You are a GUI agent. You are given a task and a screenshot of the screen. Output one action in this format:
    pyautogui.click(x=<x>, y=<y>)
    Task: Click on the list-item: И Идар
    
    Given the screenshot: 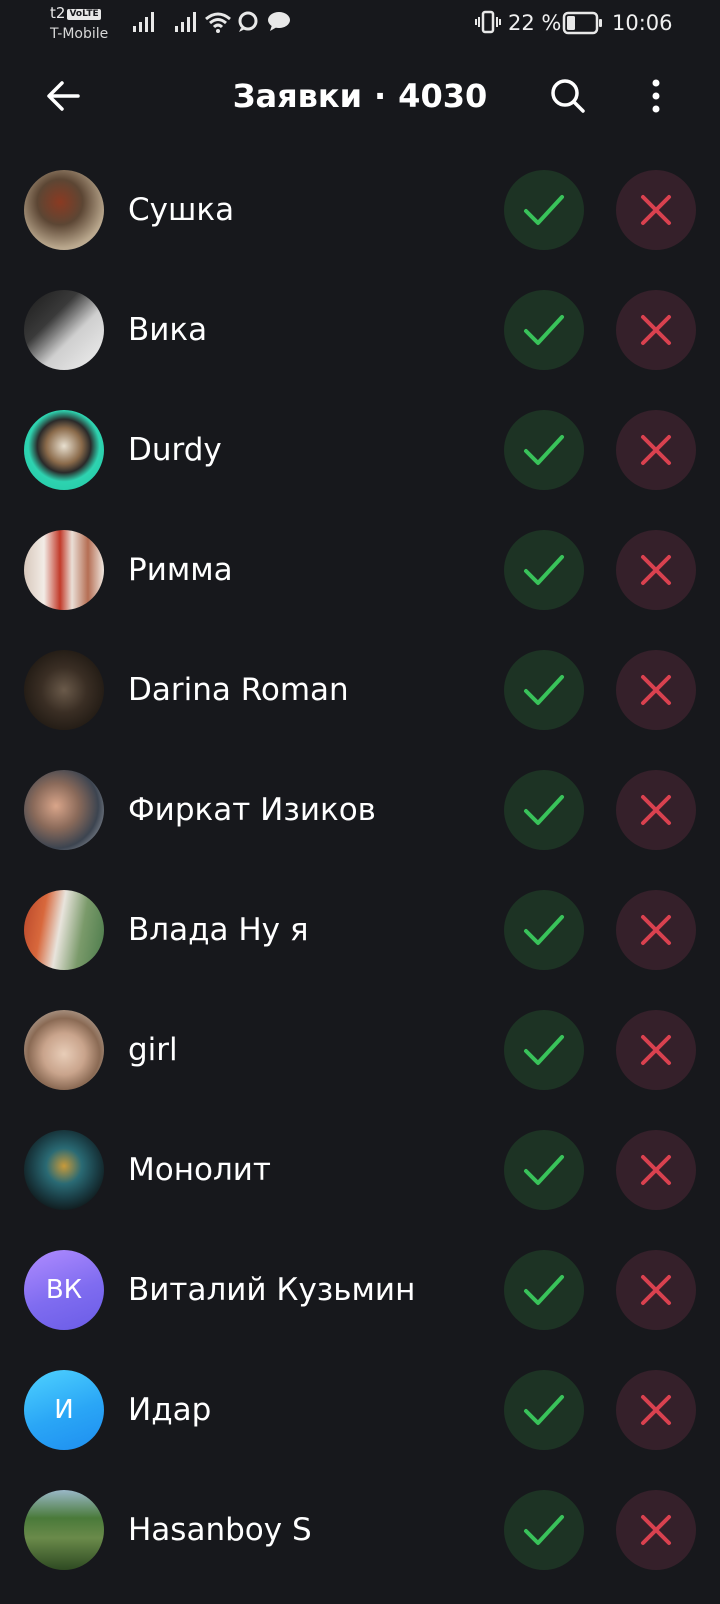 What is the action you would take?
    pyautogui.click(x=360, y=1410)
    